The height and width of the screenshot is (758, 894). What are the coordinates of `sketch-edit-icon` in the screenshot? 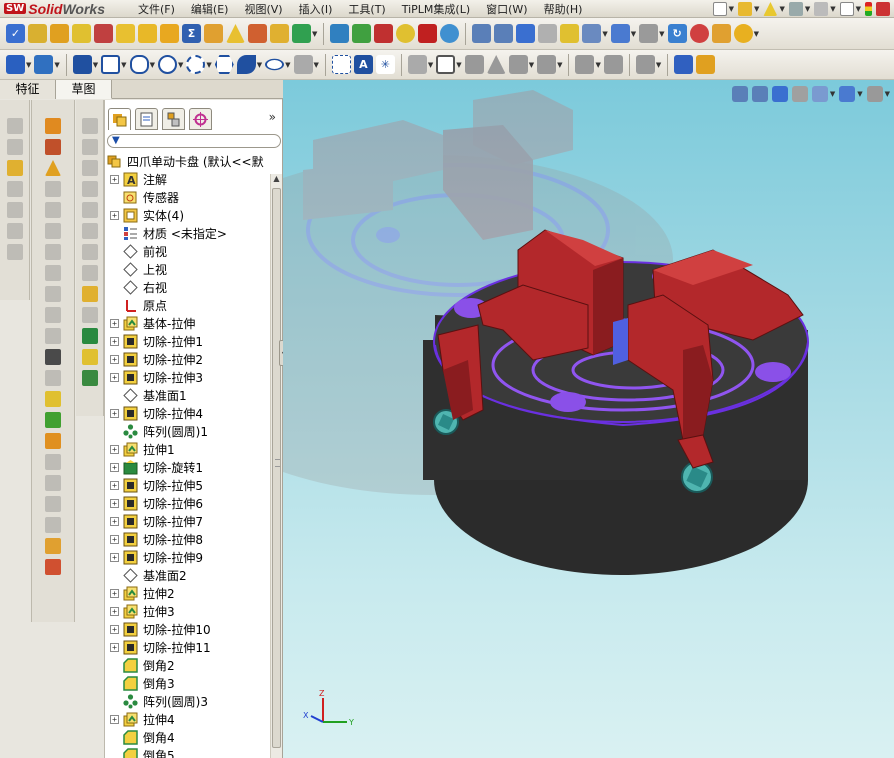 It's located at (14, 147).